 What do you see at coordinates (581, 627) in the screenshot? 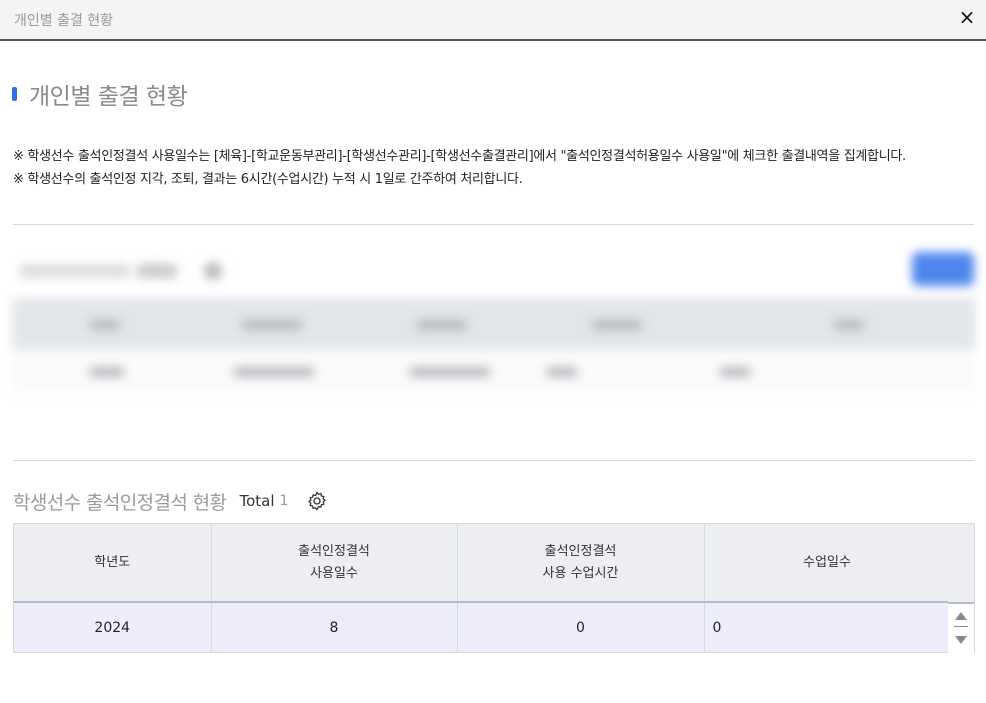
I see `cell-used-hours: 0` at bounding box center [581, 627].